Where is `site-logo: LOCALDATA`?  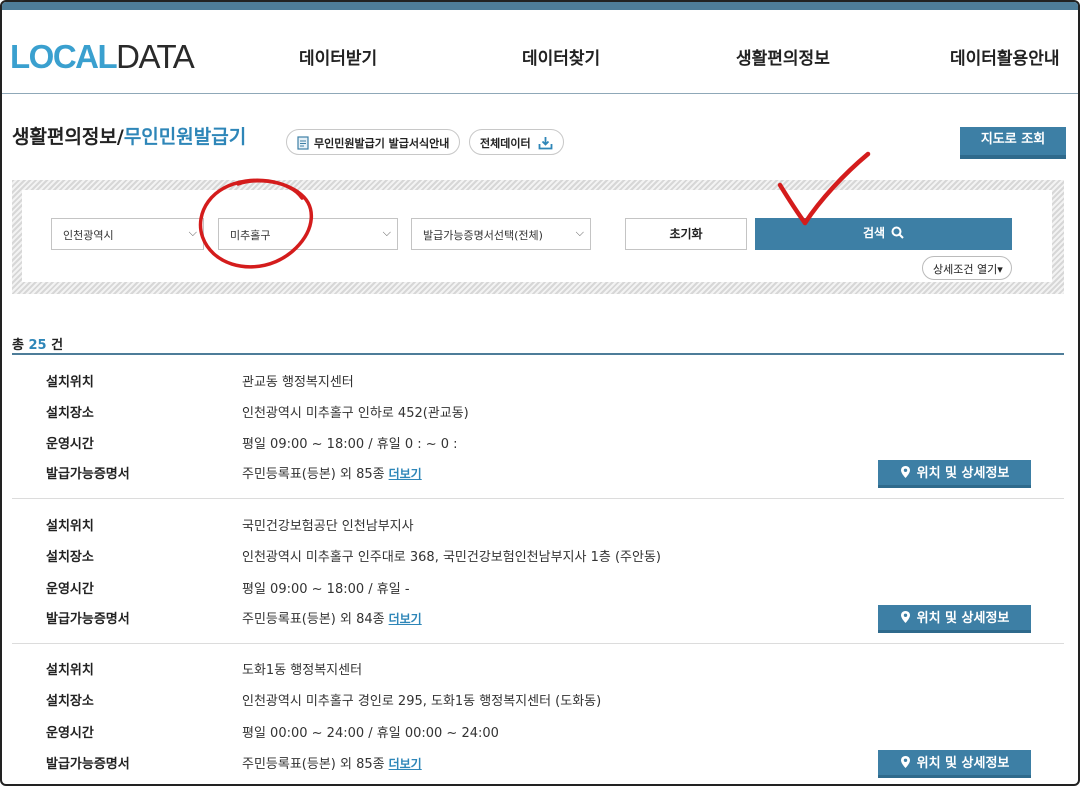
site-logo: LOCALDATA is located at coordinates (102, 57).